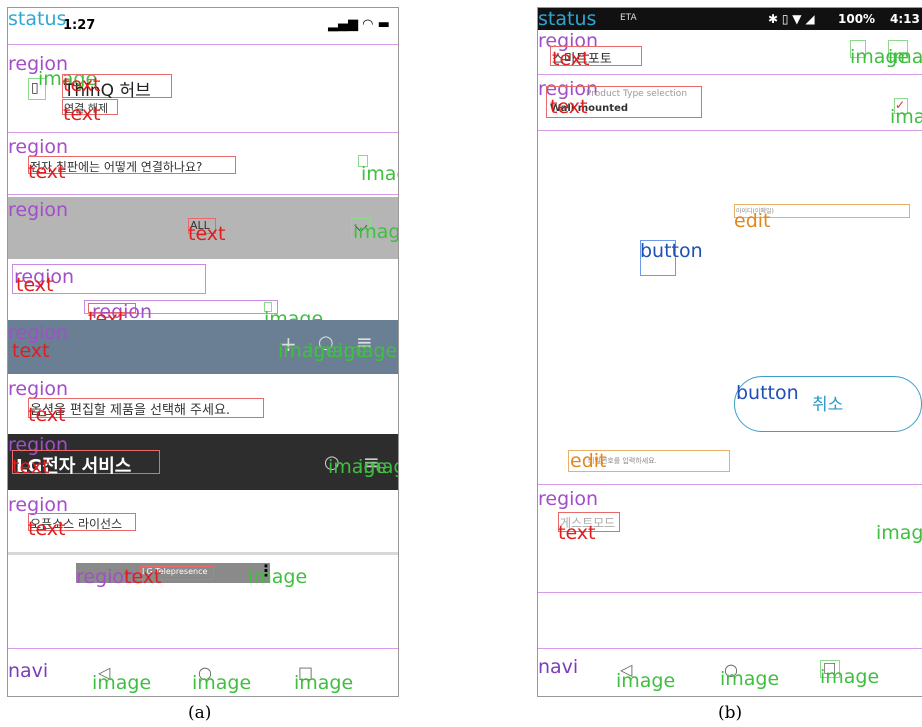  I want to click on status-time: 4:13, so click(905, 19).